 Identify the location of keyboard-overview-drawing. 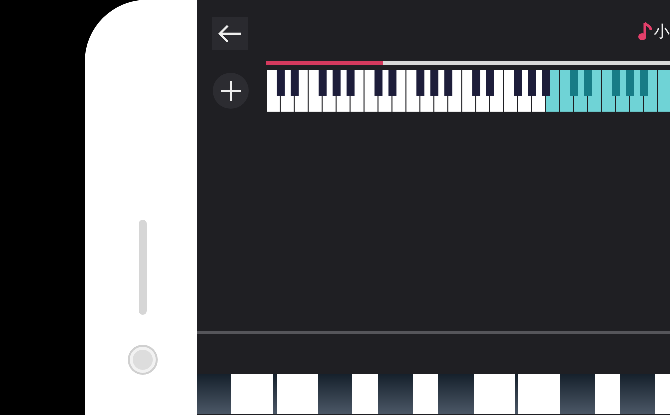
(468, 91).